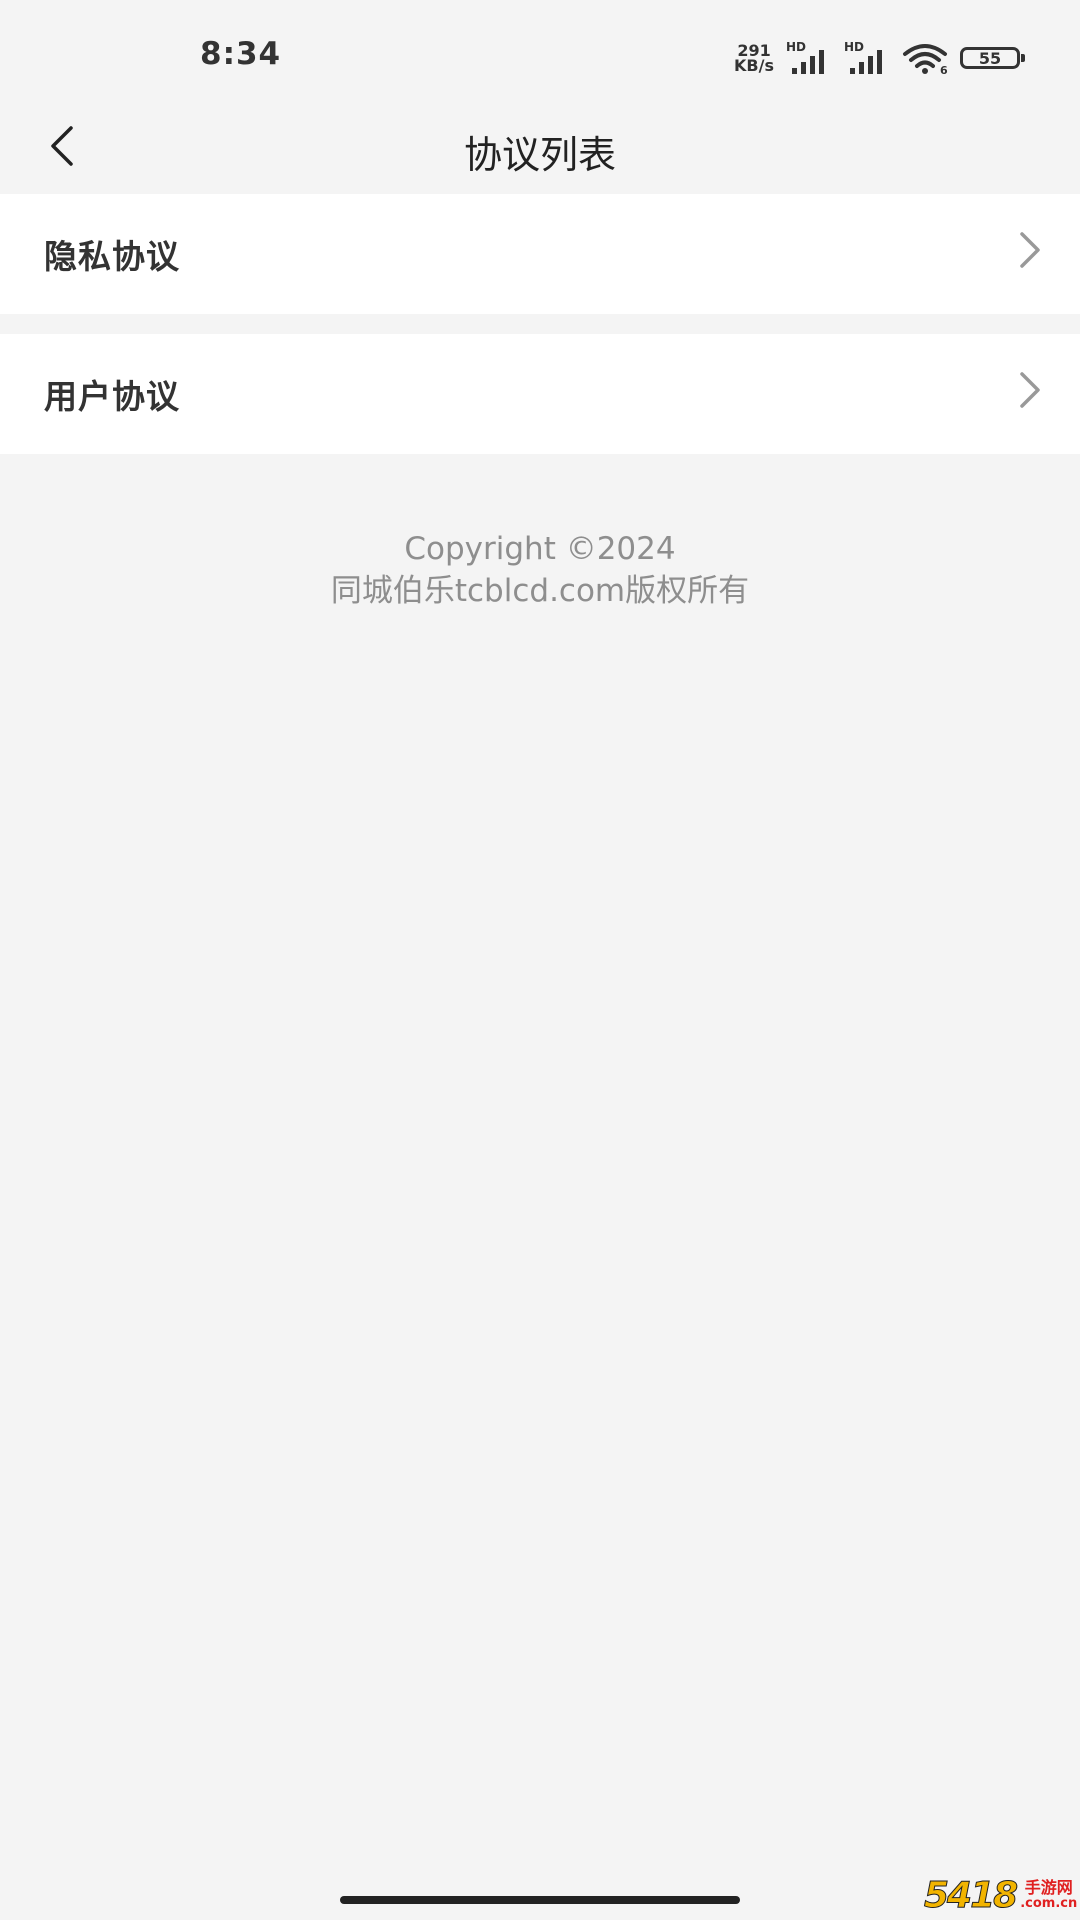  I want to click on nav-bar: 协议列表, so click(540, 146).